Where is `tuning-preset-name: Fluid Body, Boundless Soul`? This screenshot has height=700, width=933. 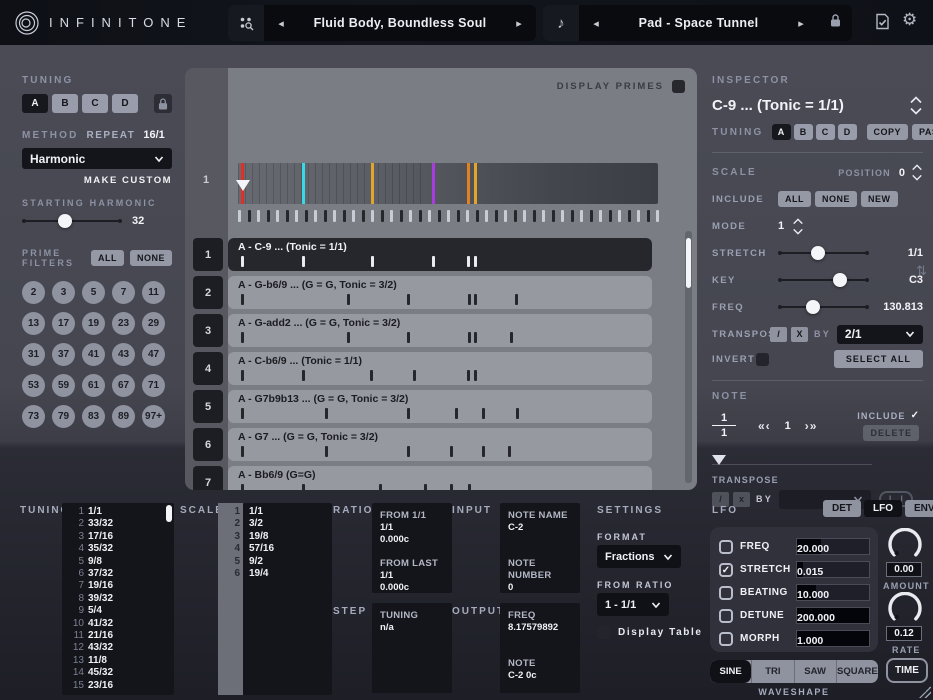
tuning-preset-name: Fluid Body, Boundless Soul is located at coordinates (400, 23).